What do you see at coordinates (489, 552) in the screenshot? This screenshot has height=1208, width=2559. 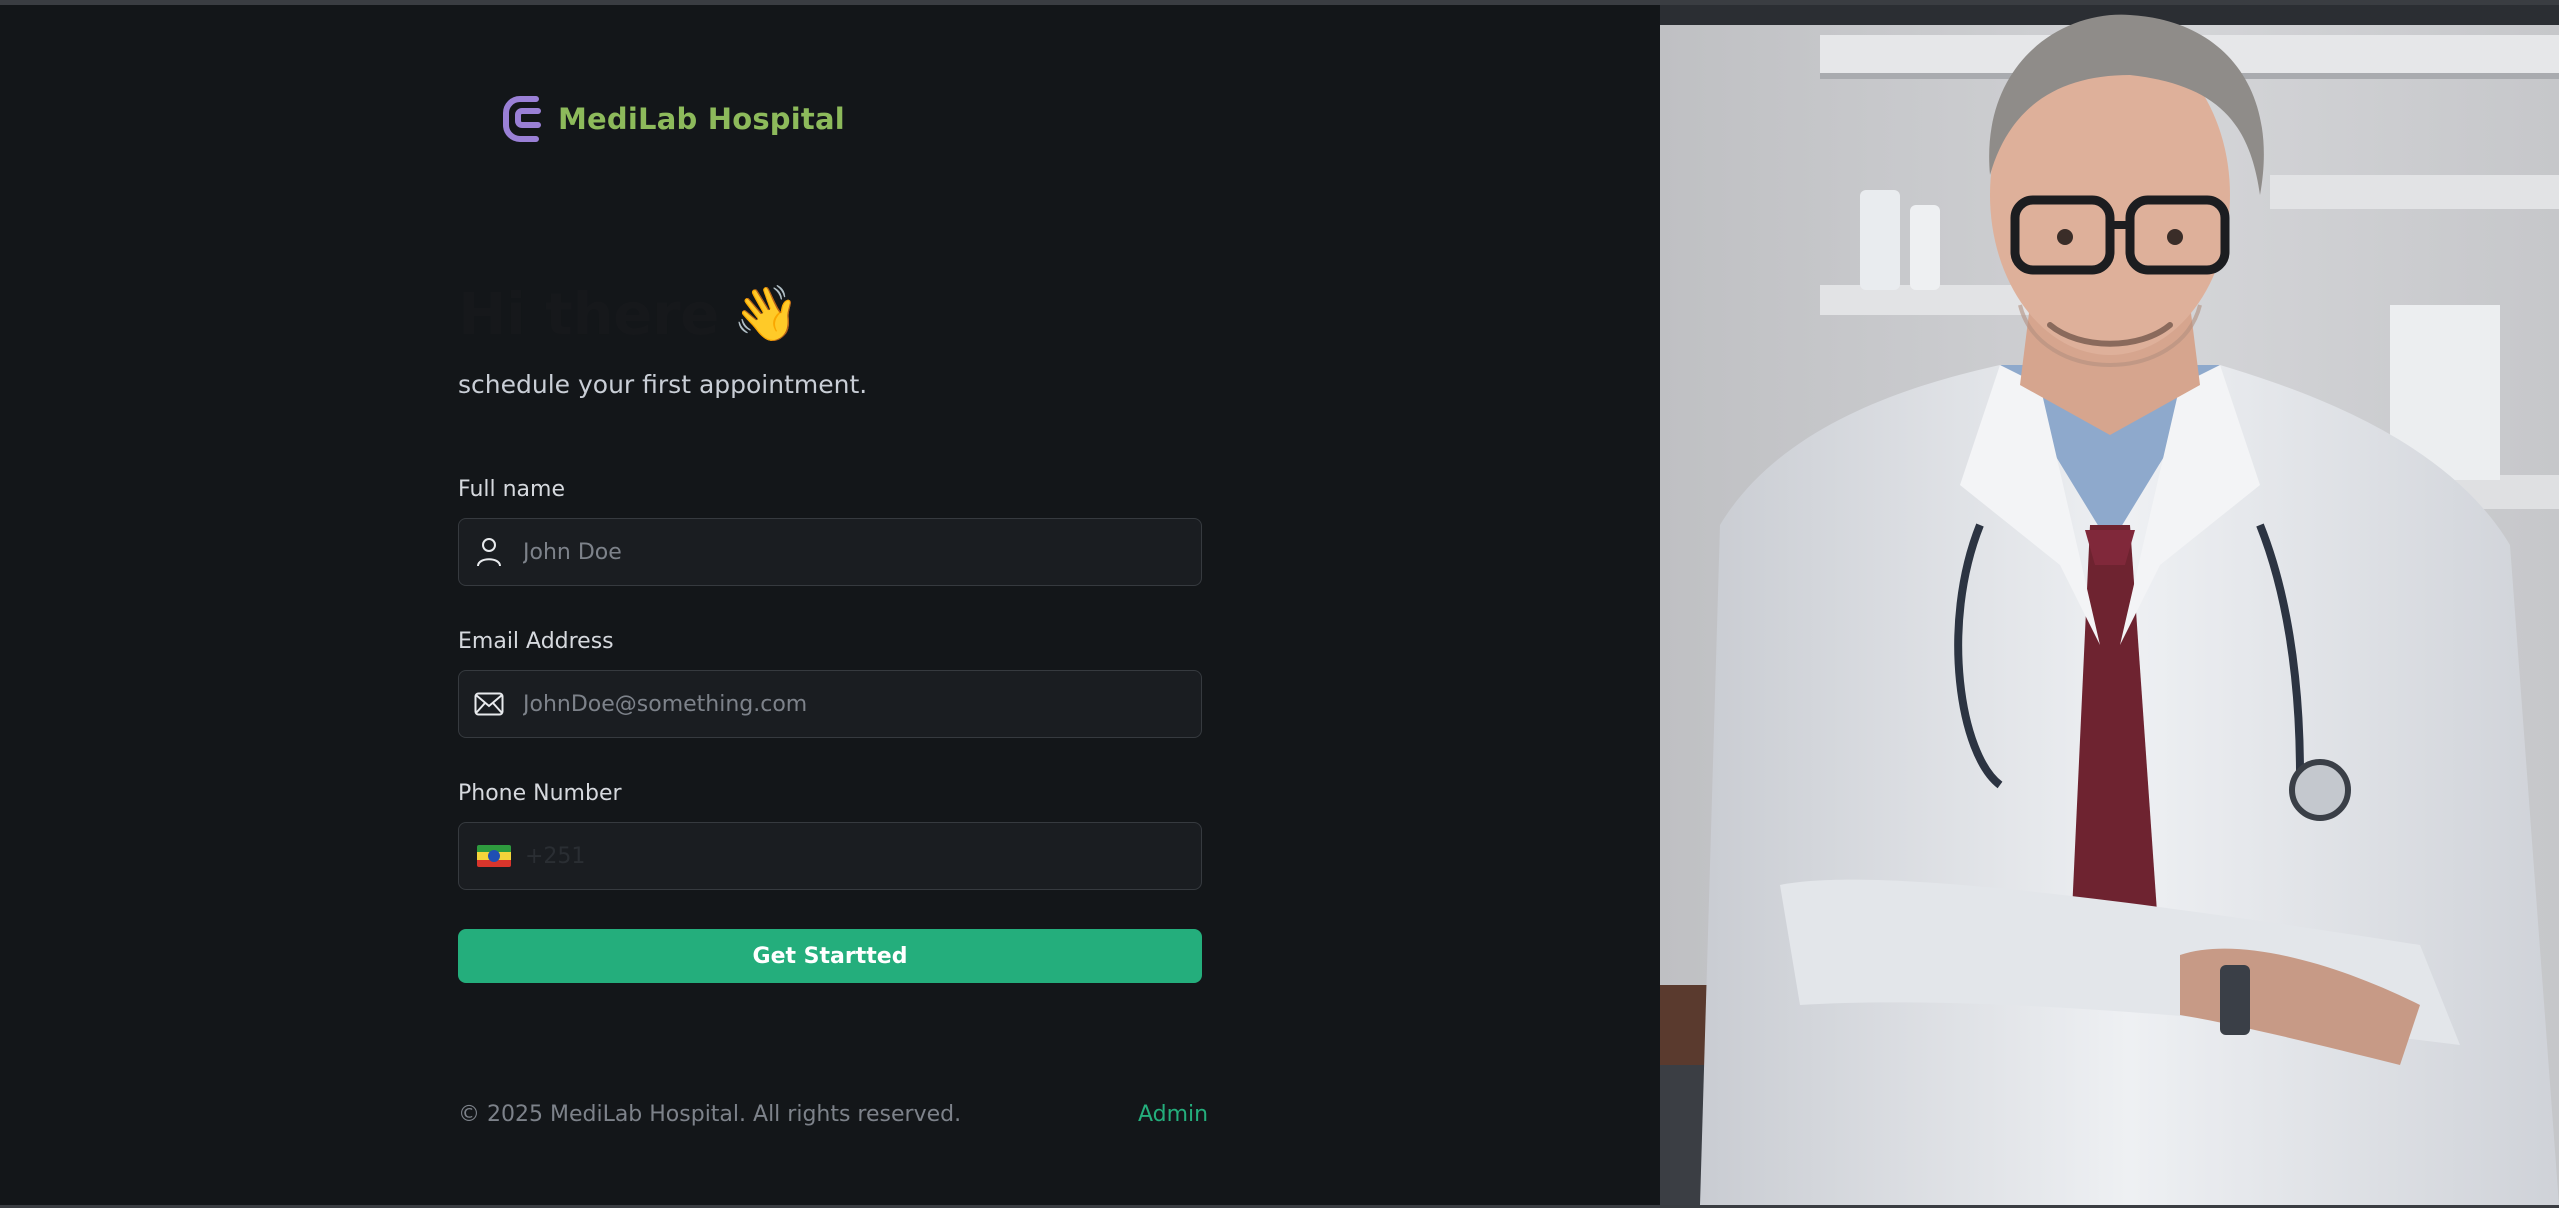 I see `user-icon` at bounding box center [489, 552].